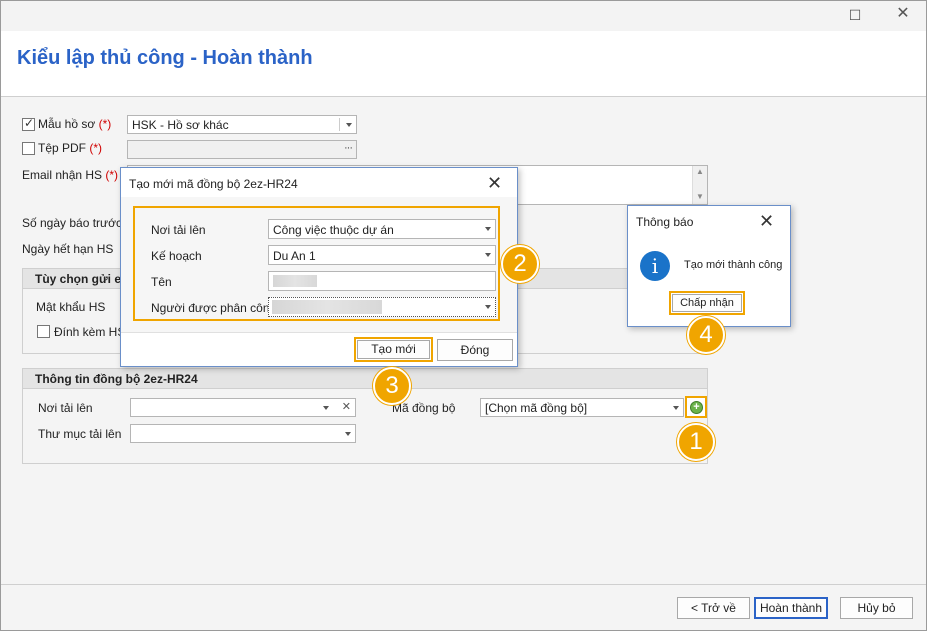 This screenshot has height=631, width=927. I want to click on email-nhan-label: Email nhận HS (*), so click(70, 175).